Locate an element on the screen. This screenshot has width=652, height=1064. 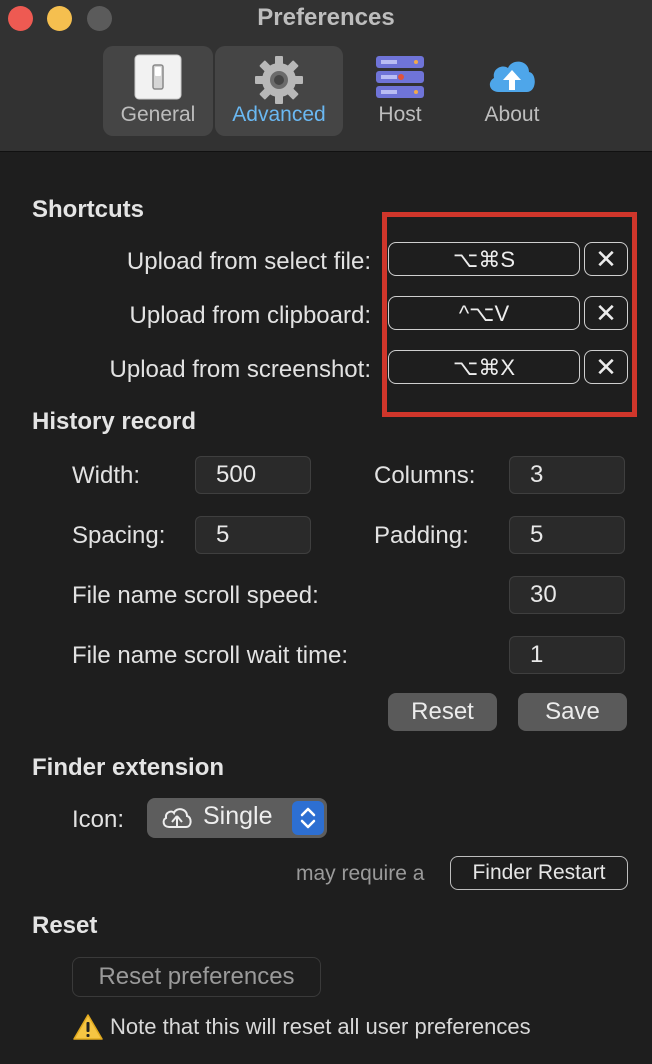
scroll-wait-time-field: 1 is located at coordinates (567, 655).